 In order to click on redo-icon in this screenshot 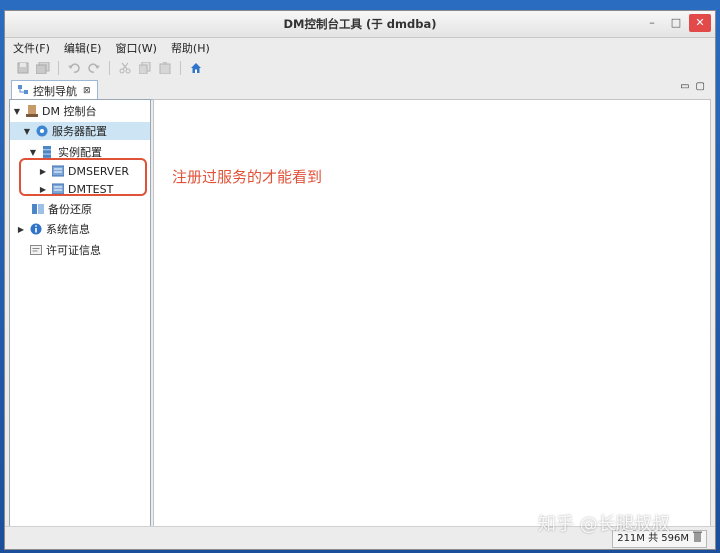, I will do `click(94, 68)`.